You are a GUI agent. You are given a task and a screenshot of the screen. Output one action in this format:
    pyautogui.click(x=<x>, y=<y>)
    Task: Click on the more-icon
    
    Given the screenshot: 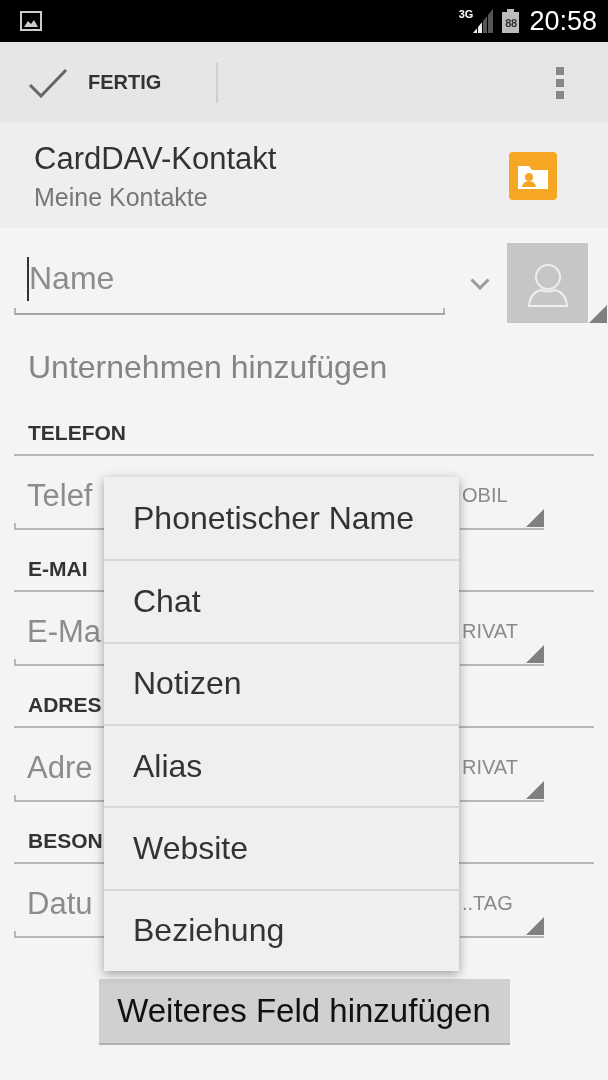 What is the action you would take?
    pyautogui.click(x=560, y=82)
    